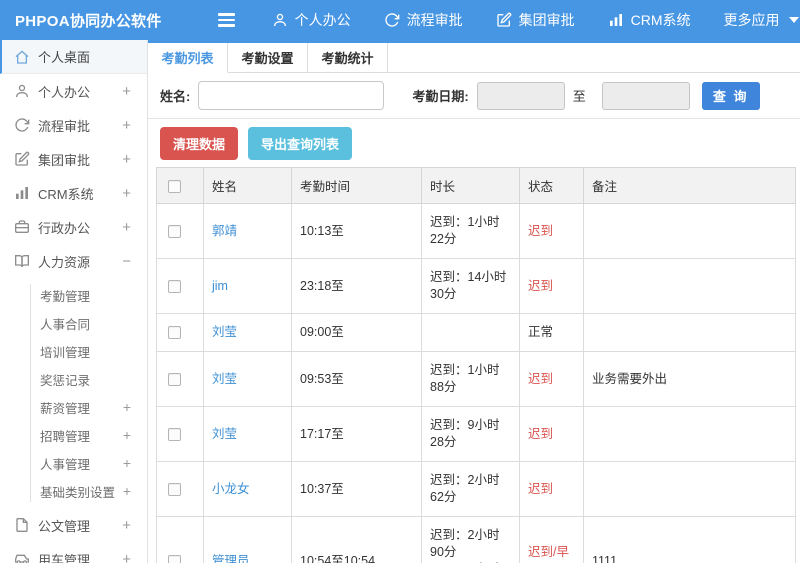 Image resolution: width=800 pixels, height=563 pixels. What do you see at coordinates (73, 435) in the screenshot?
I see `sidebar-subitem-recruit-mgmt: 招聘管理 +` at bounding box center [73, 435].